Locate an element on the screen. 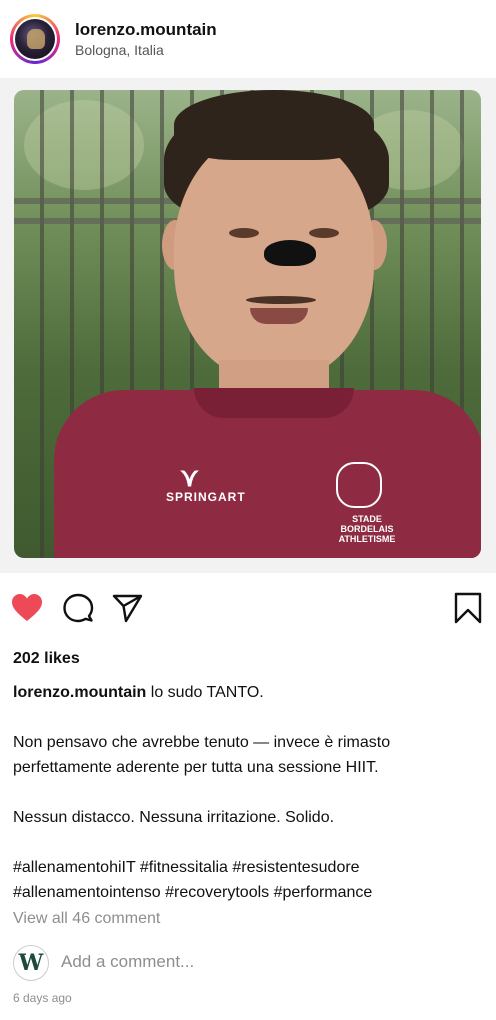  right-eye is located at coordinates (324, 233).